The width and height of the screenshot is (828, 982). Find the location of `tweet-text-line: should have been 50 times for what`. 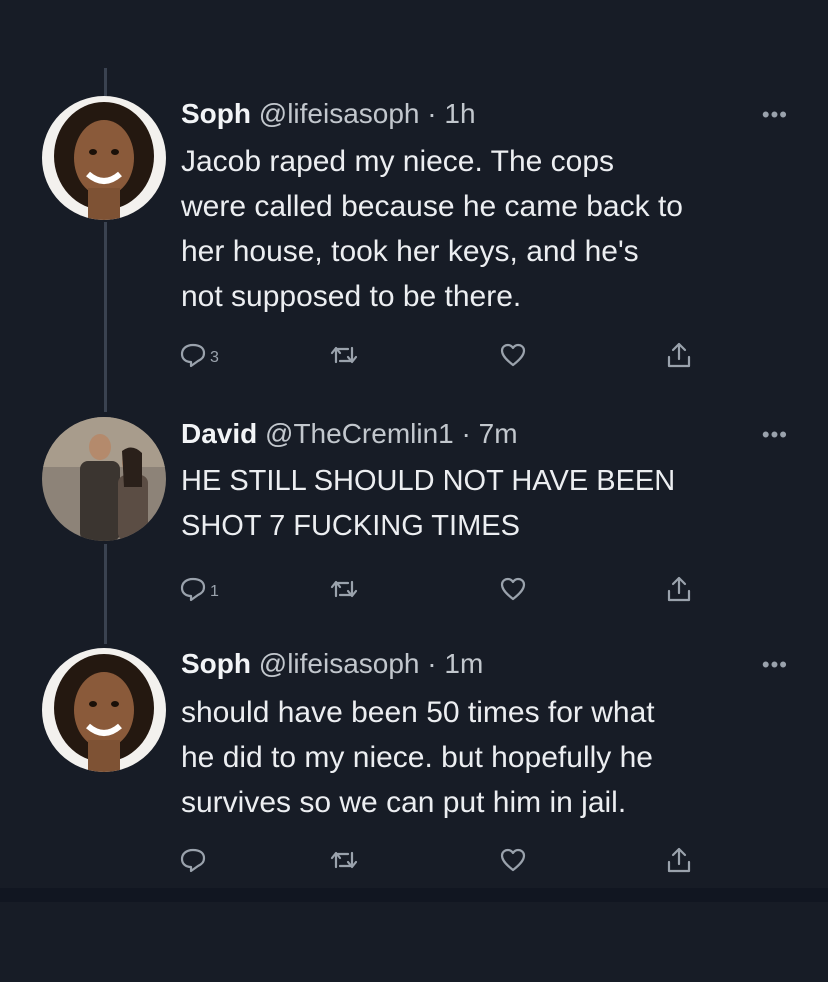

tweet-text-line: should have been 50 times for what is located at coordinates (418, 712).